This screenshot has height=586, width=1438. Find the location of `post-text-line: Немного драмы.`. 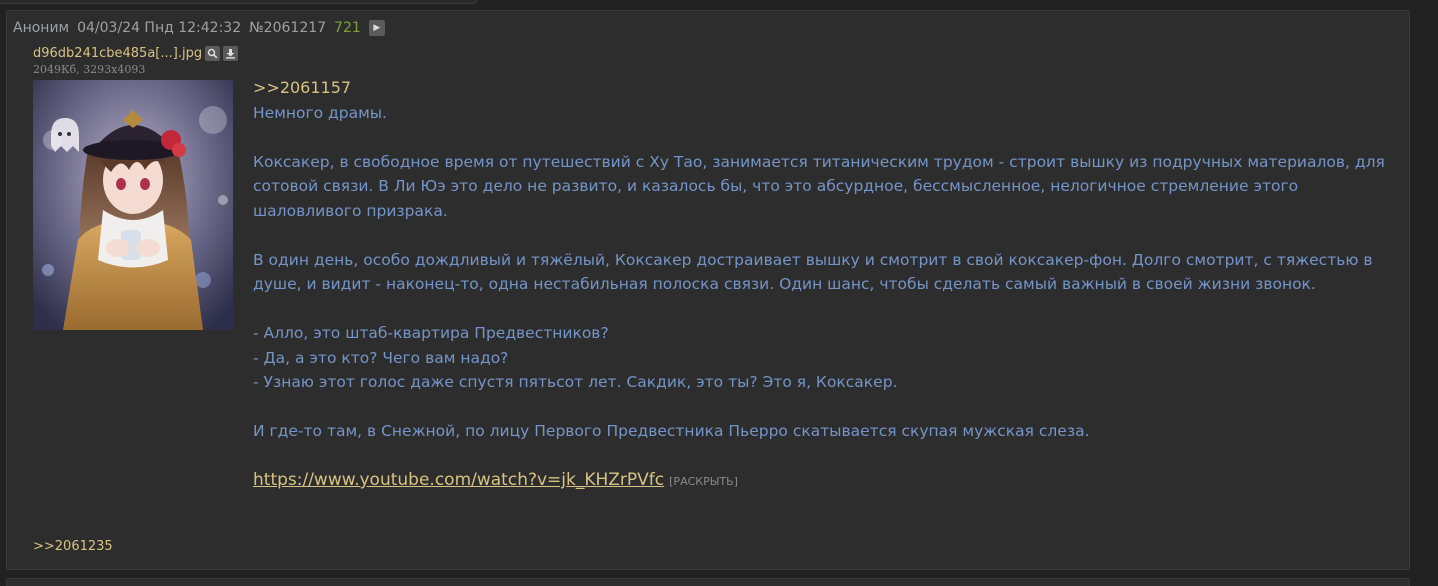

post-text-line: Немного драмы. is located at coordinates (320, 112).